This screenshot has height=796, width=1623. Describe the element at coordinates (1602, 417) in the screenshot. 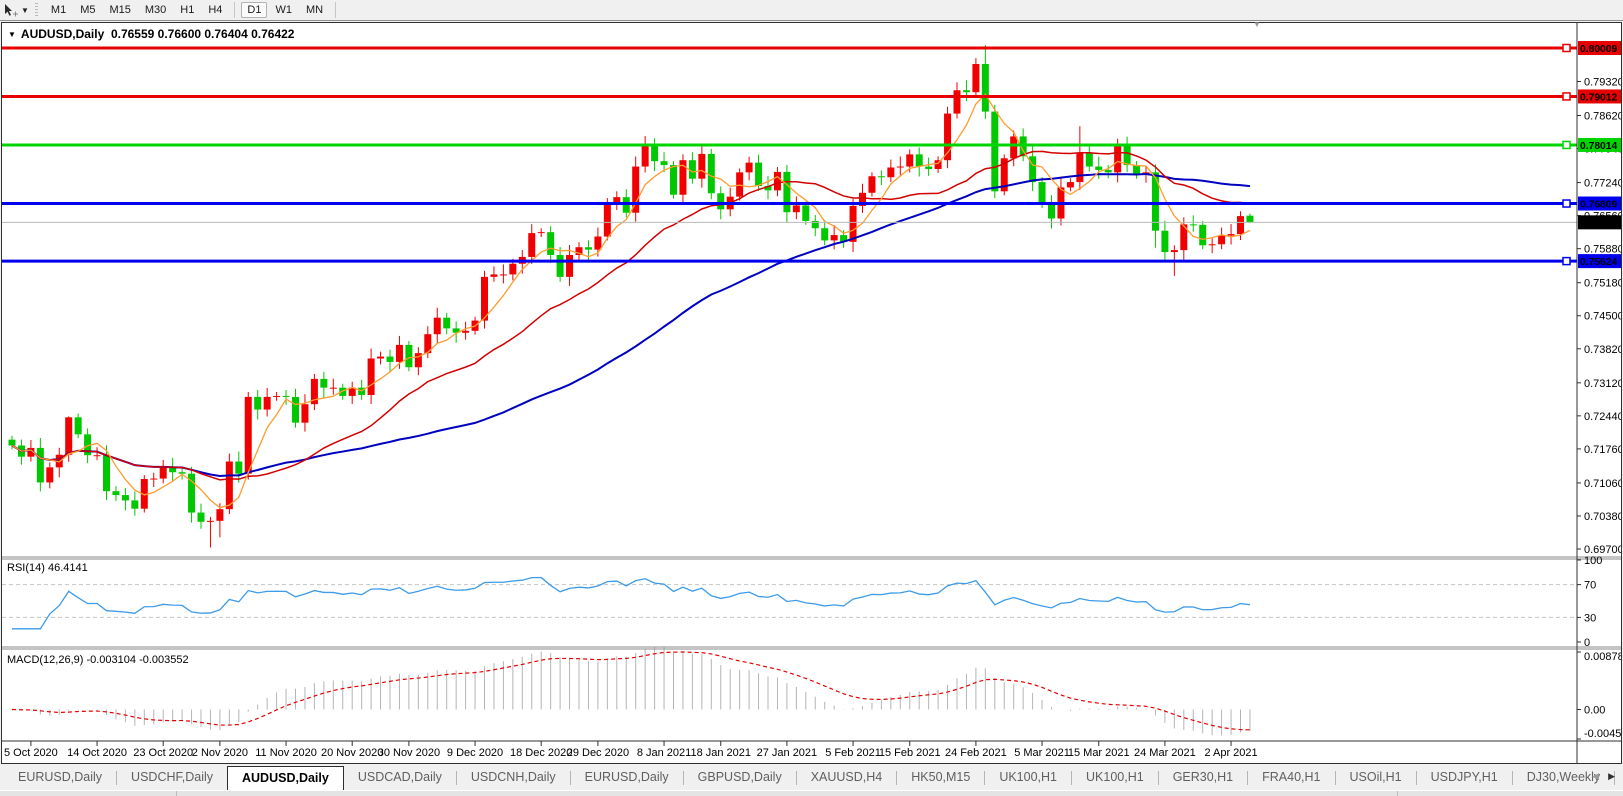

I see `svg-text: 0.72440` at that location.